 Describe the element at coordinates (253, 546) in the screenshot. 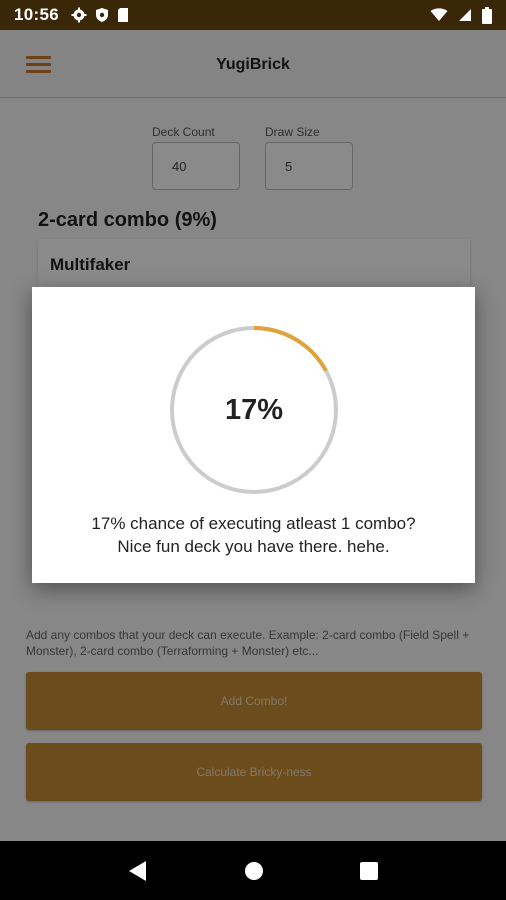

I see `dialog-message-line2: Nice fun deck you have there. hehe.` at that location.